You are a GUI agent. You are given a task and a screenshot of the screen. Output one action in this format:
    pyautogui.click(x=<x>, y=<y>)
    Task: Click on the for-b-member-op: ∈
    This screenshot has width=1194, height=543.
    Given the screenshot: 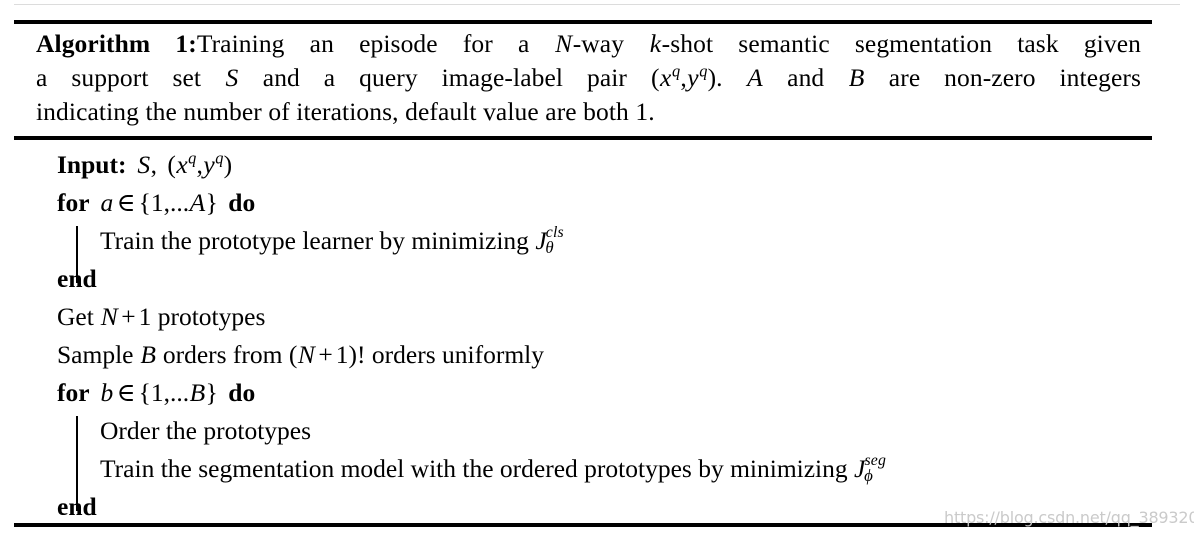 What is the action you would take?
    pyautogui.click(x=126, y=392)
    